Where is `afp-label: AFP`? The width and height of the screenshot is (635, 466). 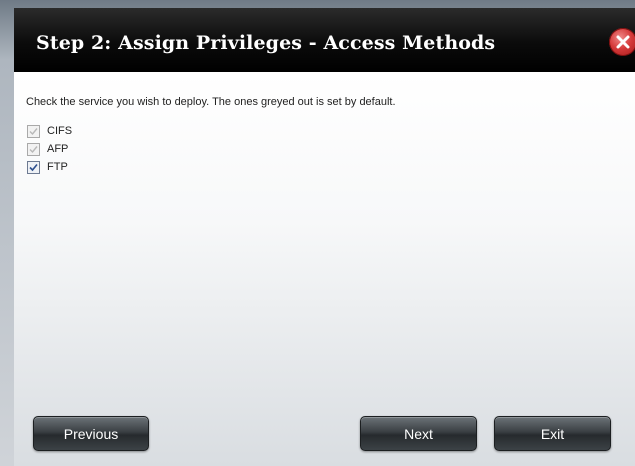
afp-label: AFP is located at coordinates (58, 149).